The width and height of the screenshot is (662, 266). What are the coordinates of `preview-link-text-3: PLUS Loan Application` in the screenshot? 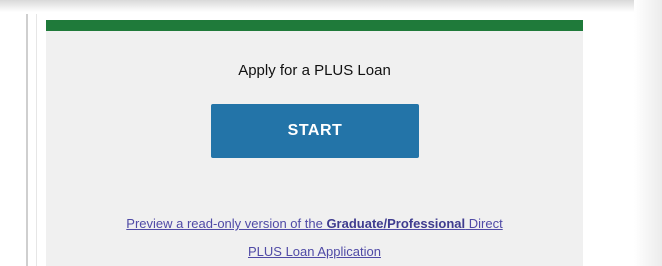 It's located at (314, 251).